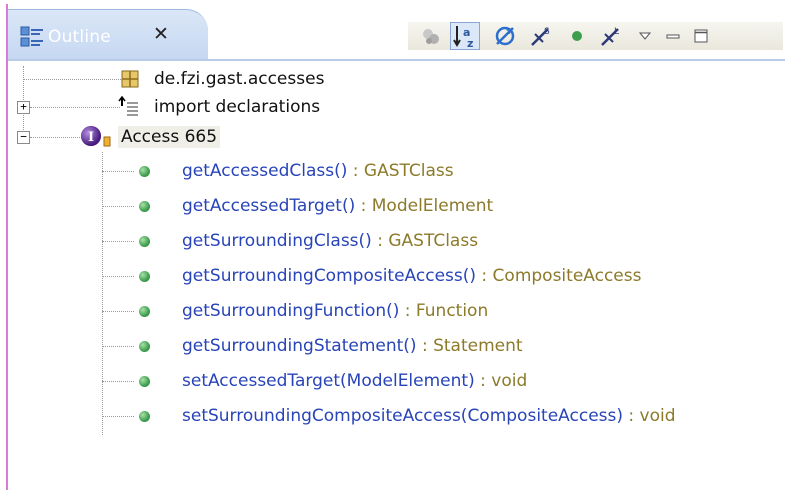 This screenshot has width=785, height=490. Describe the element at coordinates (265, 171) in the screenshot. I see `method-name: getAccessedClass()` at that location.